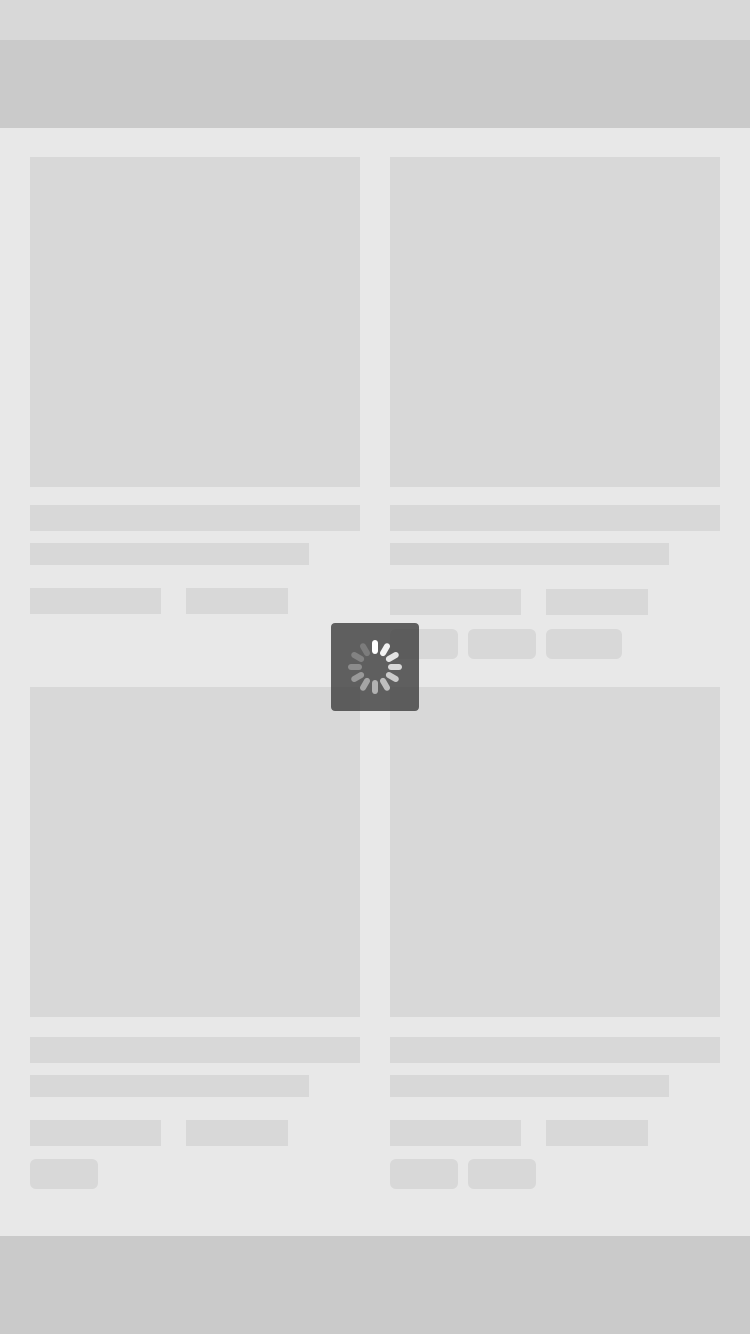  I want to click on spinner-icon, so click(375, 667).